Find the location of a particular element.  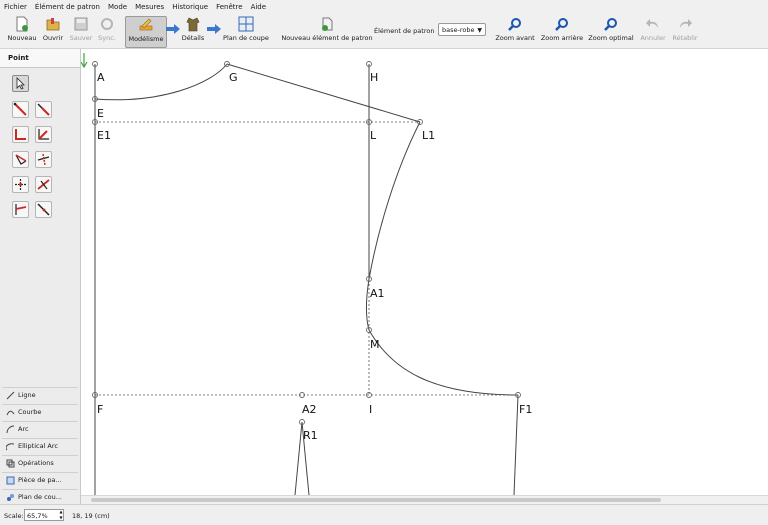

menu-mode: Mode is located at coordinates (117, 7).